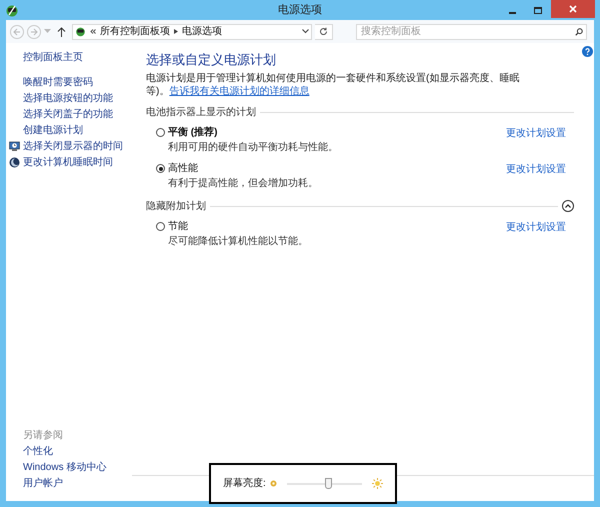 This screenshot has width=600, height=507. What do you see at coordinates (73, 146) in the screenshot?
I see `sidebar-link: 选择关闭显示器的时间` at bounding box center [73, 146].